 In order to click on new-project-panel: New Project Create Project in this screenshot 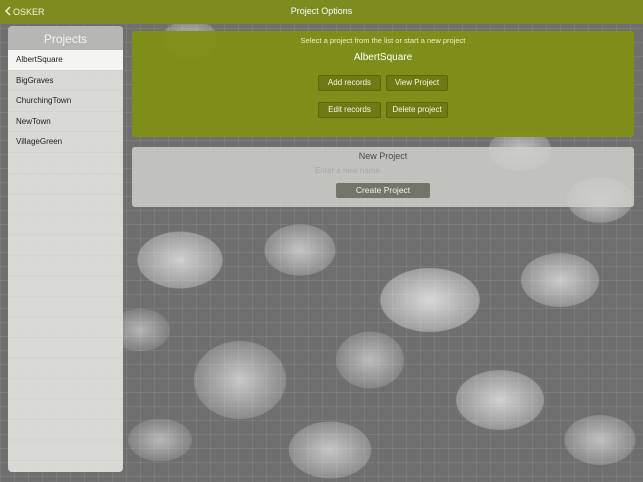, I will do `click(383, 177)`.